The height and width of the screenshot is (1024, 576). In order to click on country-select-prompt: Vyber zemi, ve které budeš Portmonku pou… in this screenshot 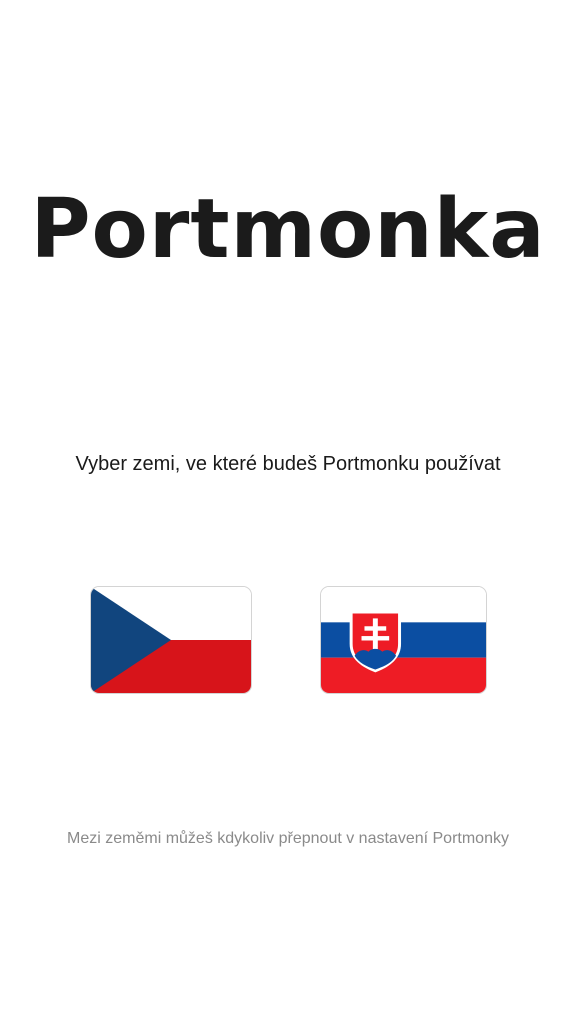, I will do `click(288, 464)`.